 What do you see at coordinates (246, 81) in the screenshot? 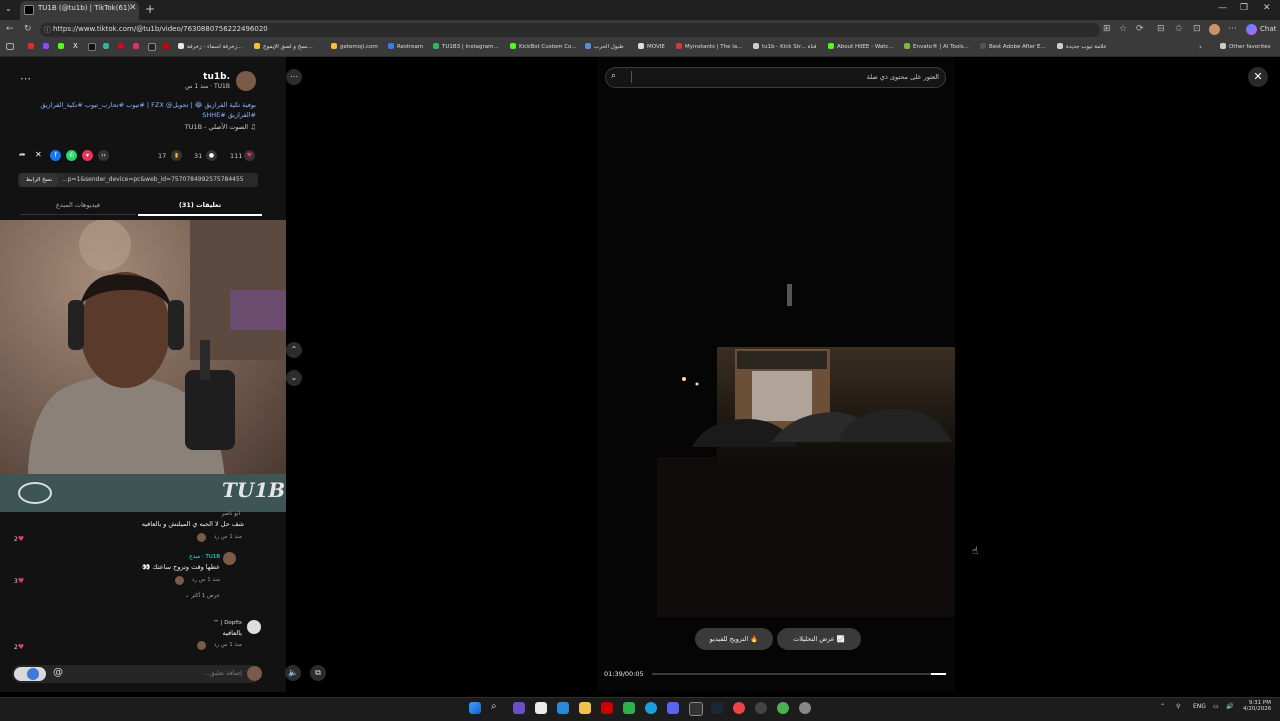
I see `author-avatar` at bounding box center [246, 81].